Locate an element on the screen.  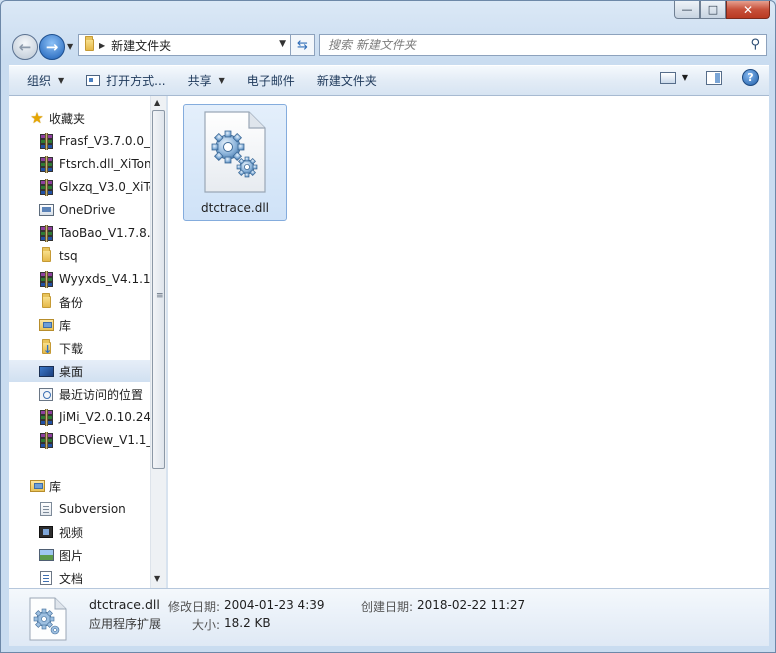
back-arrow-icon: ← is located at coordinates (25, 47).